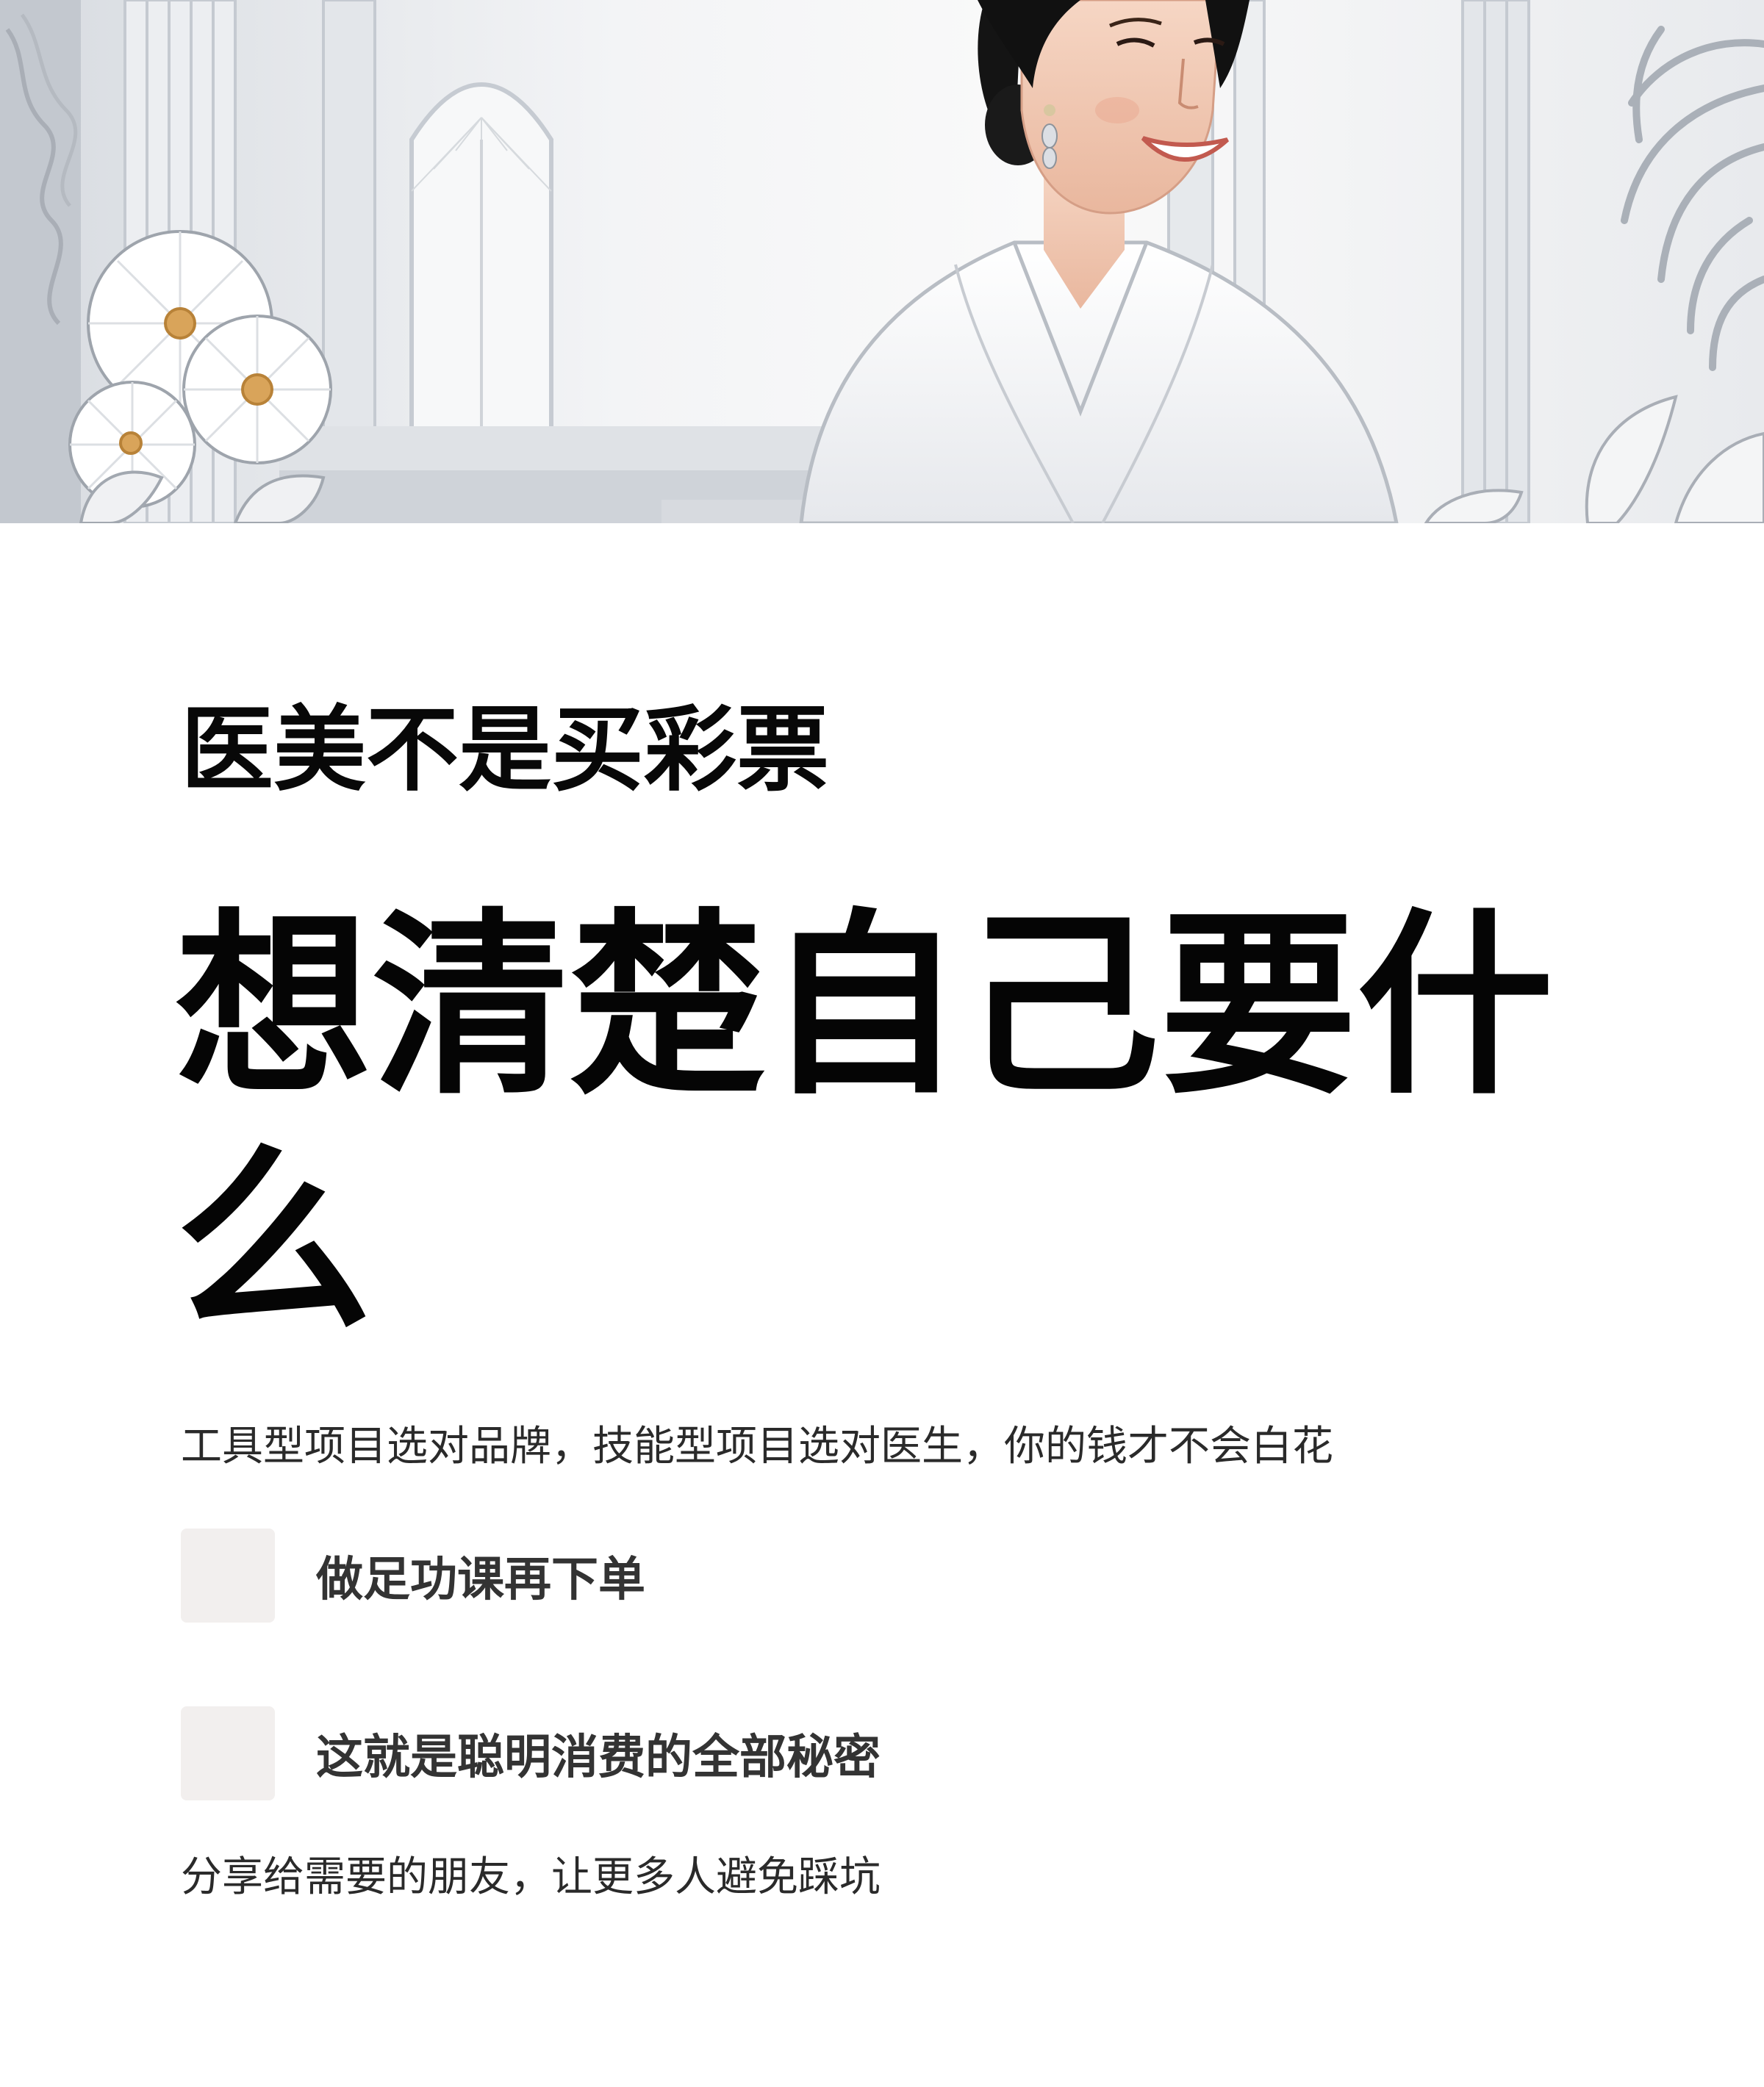 The height and width of the screenshot is (2087, 1764). I want to click on point-label: 做足功课再下单, so click(480, 1580).